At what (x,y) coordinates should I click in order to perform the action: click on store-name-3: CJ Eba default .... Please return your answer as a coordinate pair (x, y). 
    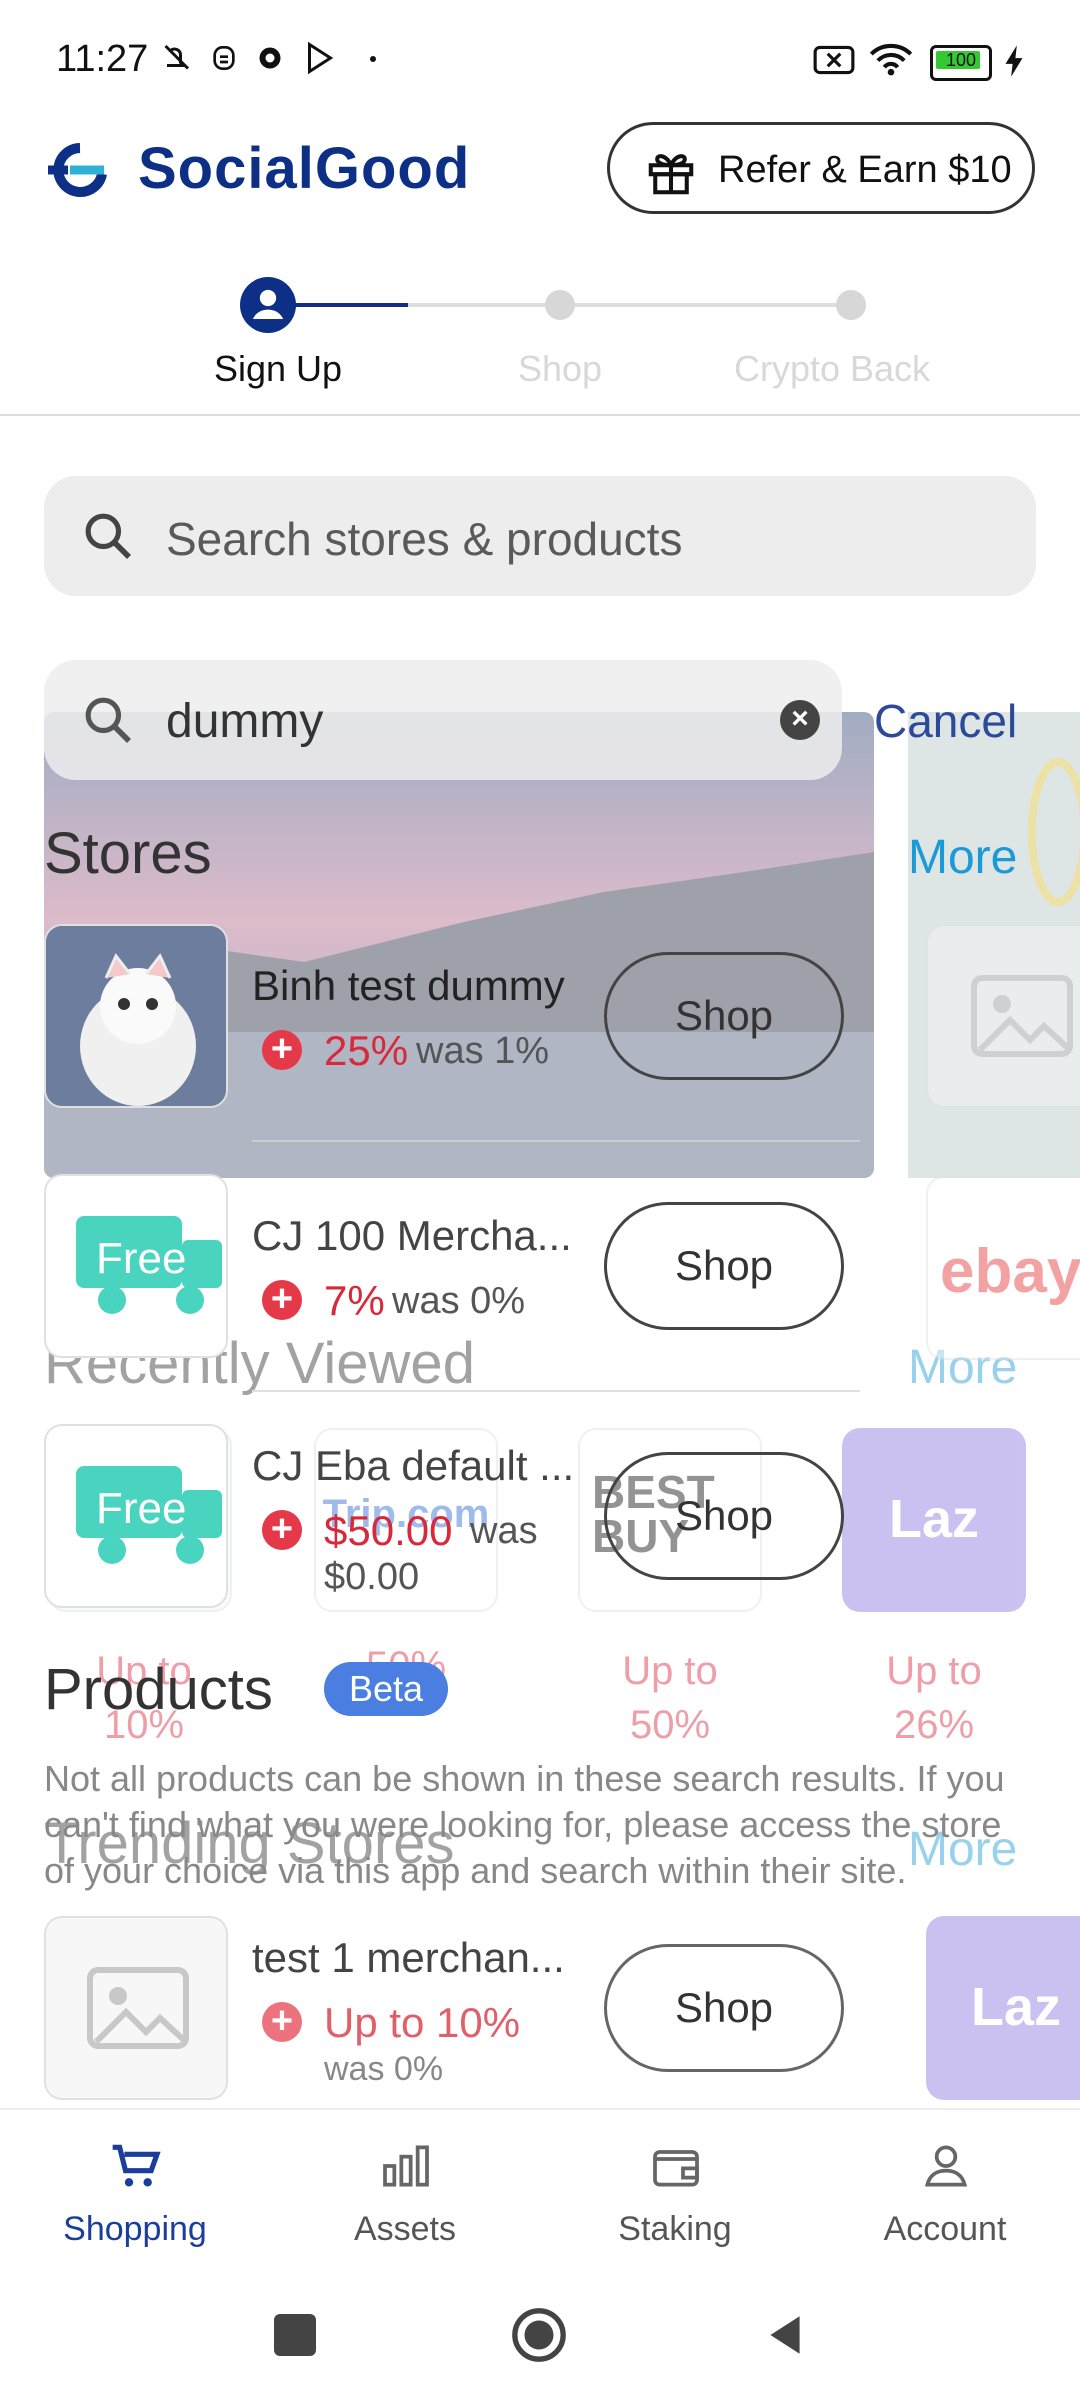
    Looking at the image, I should click on (413, 1465).